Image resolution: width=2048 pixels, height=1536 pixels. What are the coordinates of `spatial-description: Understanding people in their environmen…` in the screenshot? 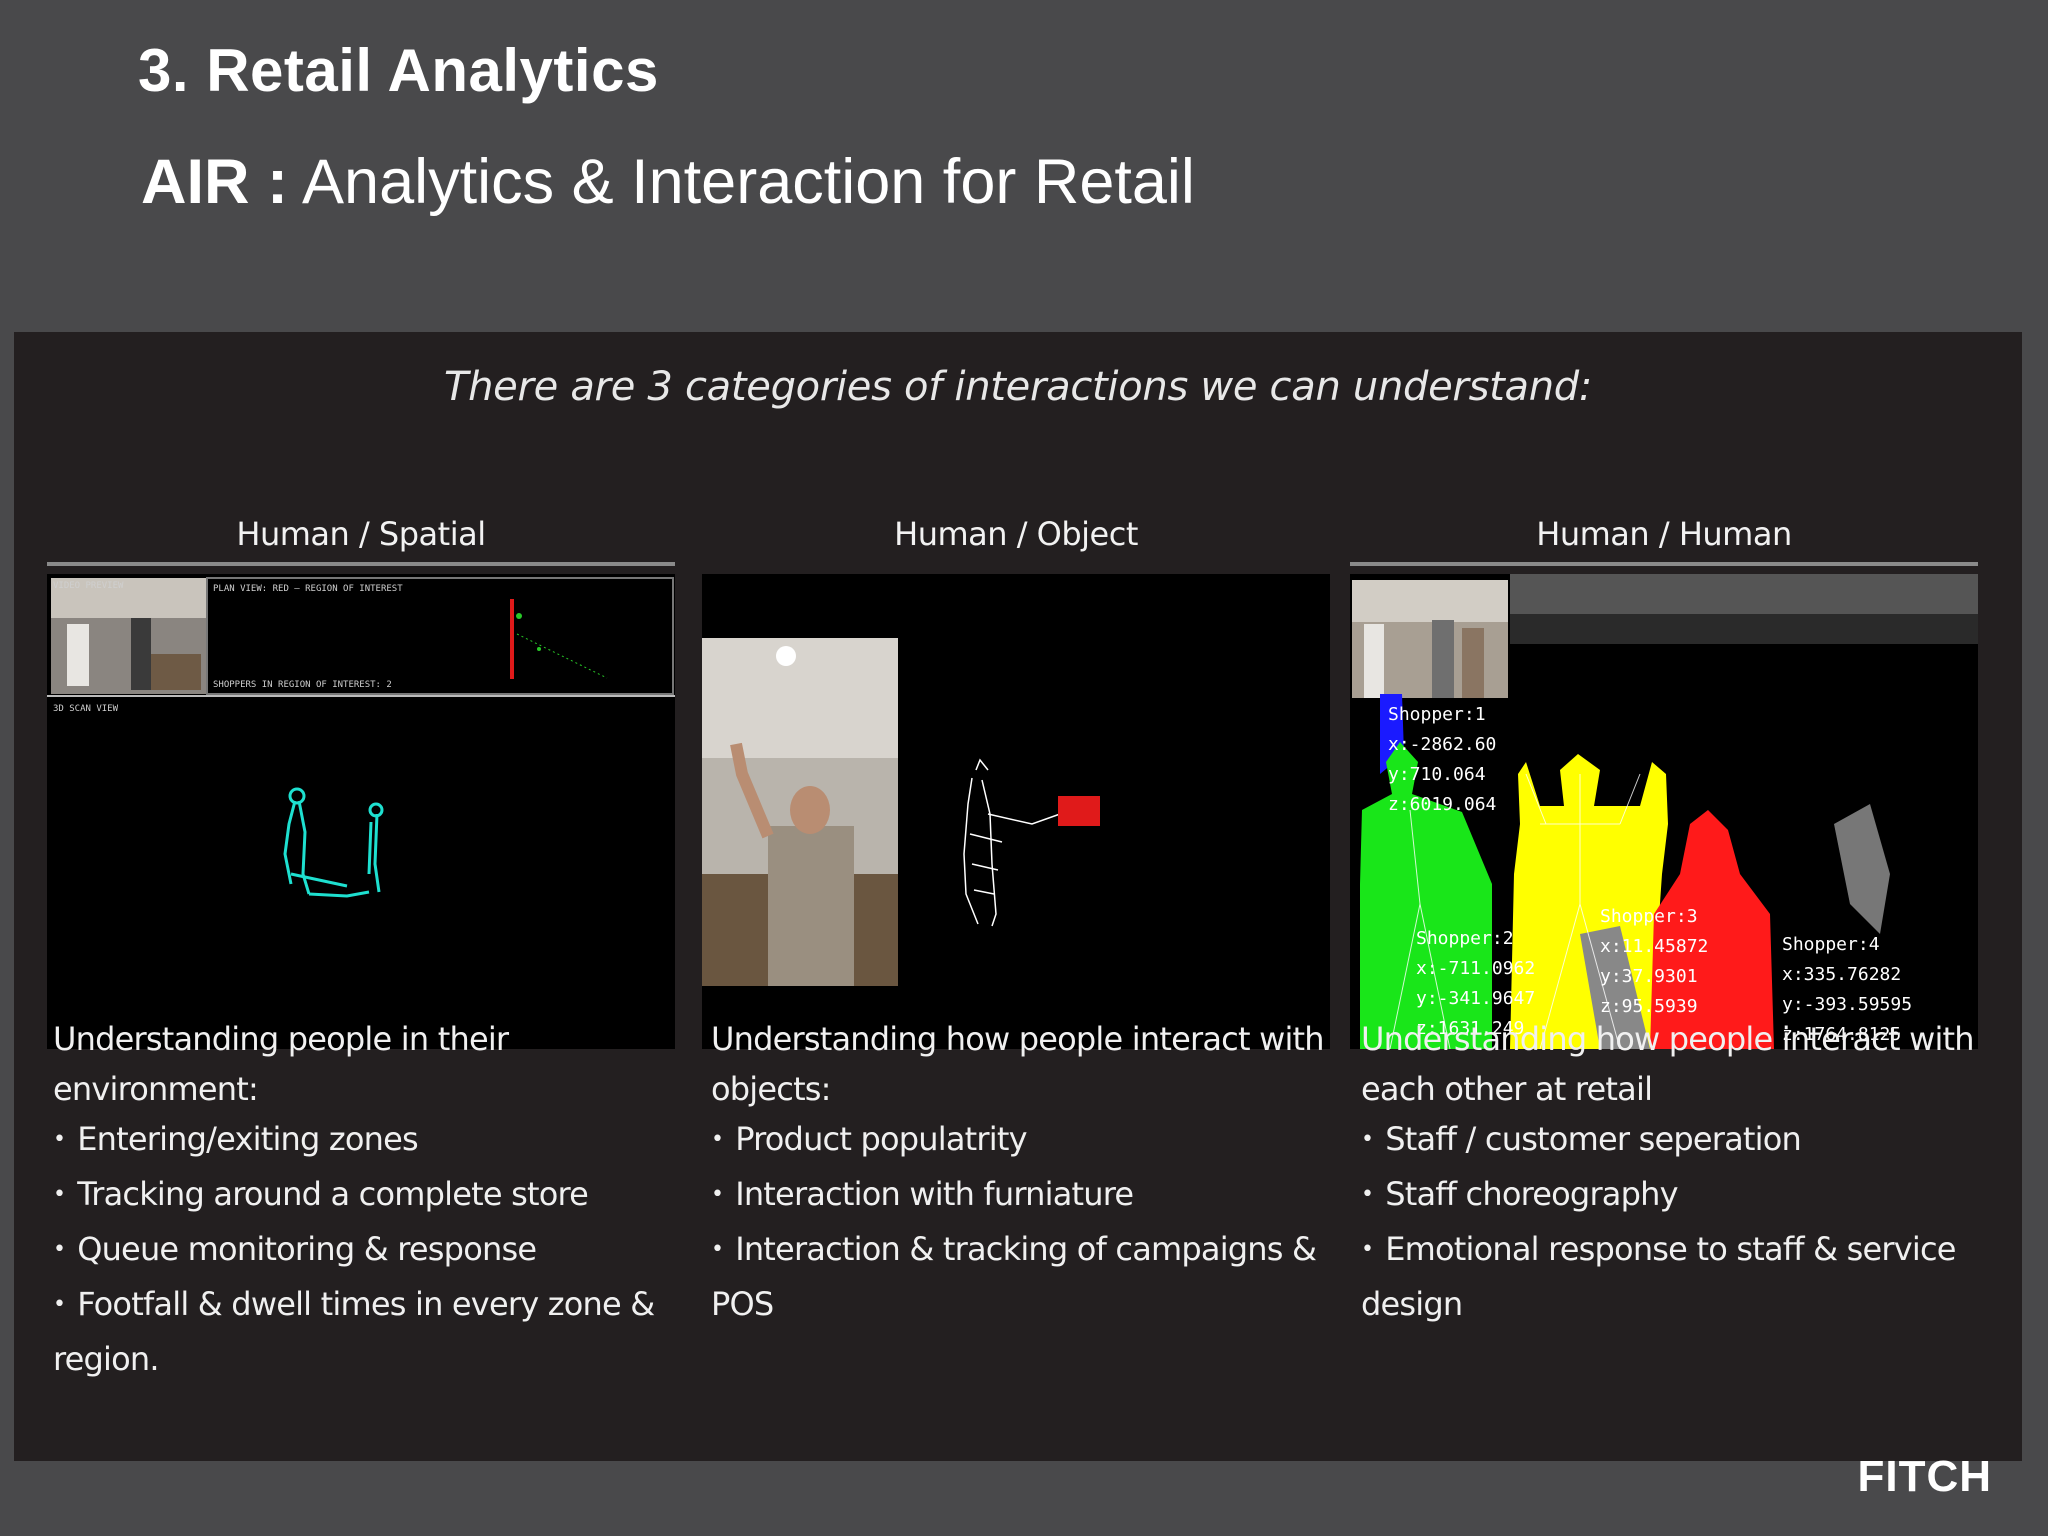 It's located at (354, 1199).